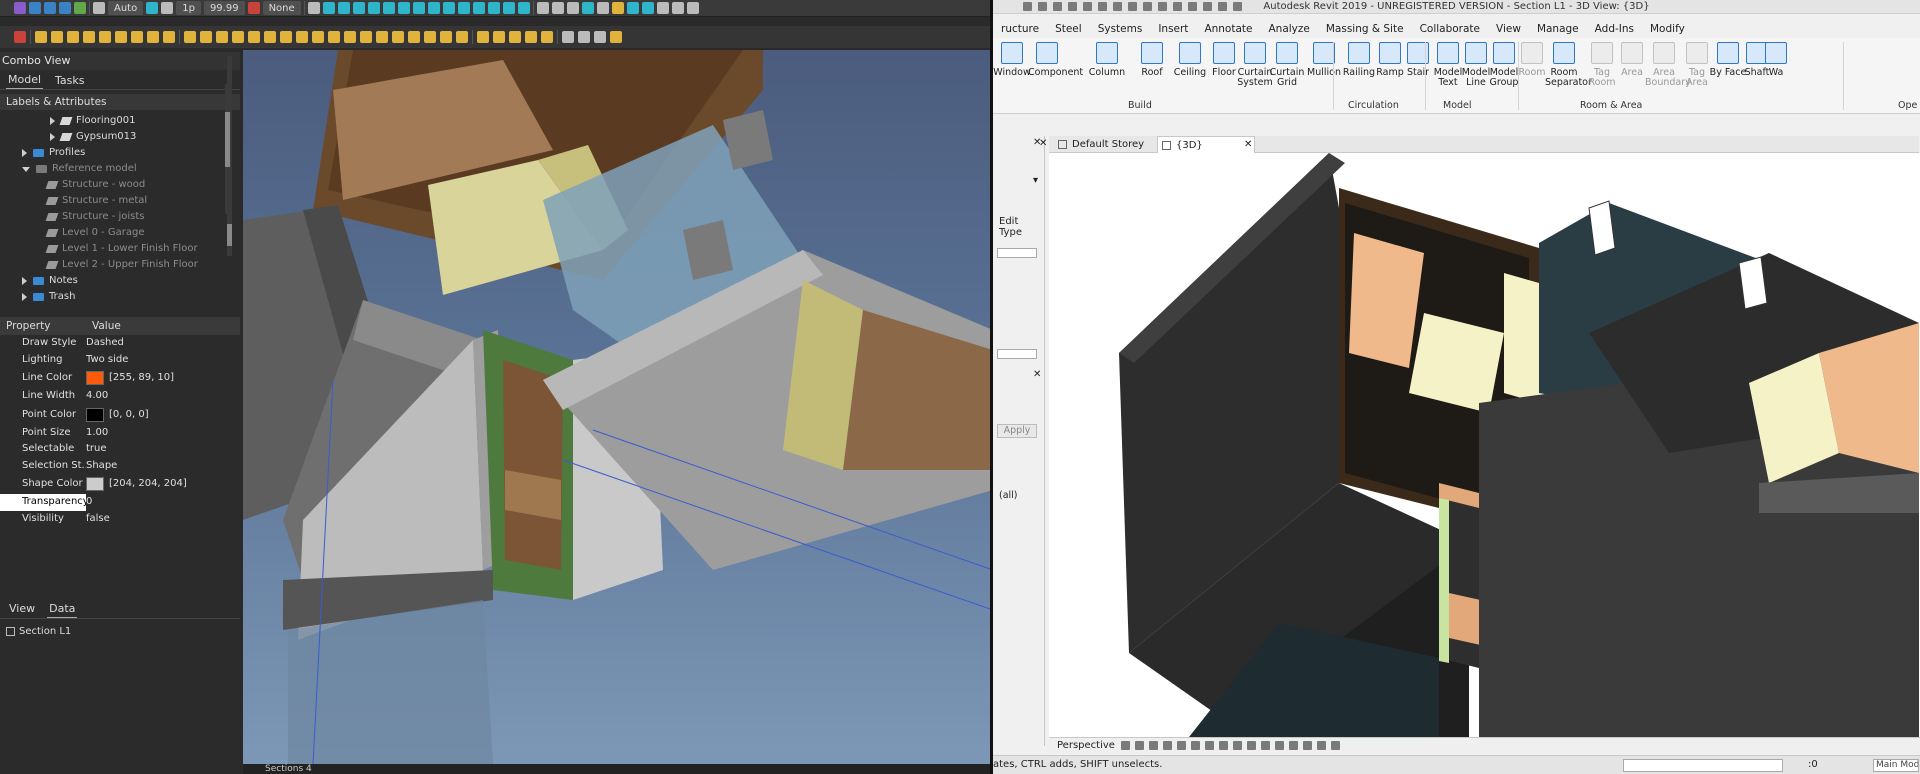 The image size is (1920, 774). Describe the element at coordinates (1012, 60) in the screenshot. I see `ribbon-tool: Window` at that location.